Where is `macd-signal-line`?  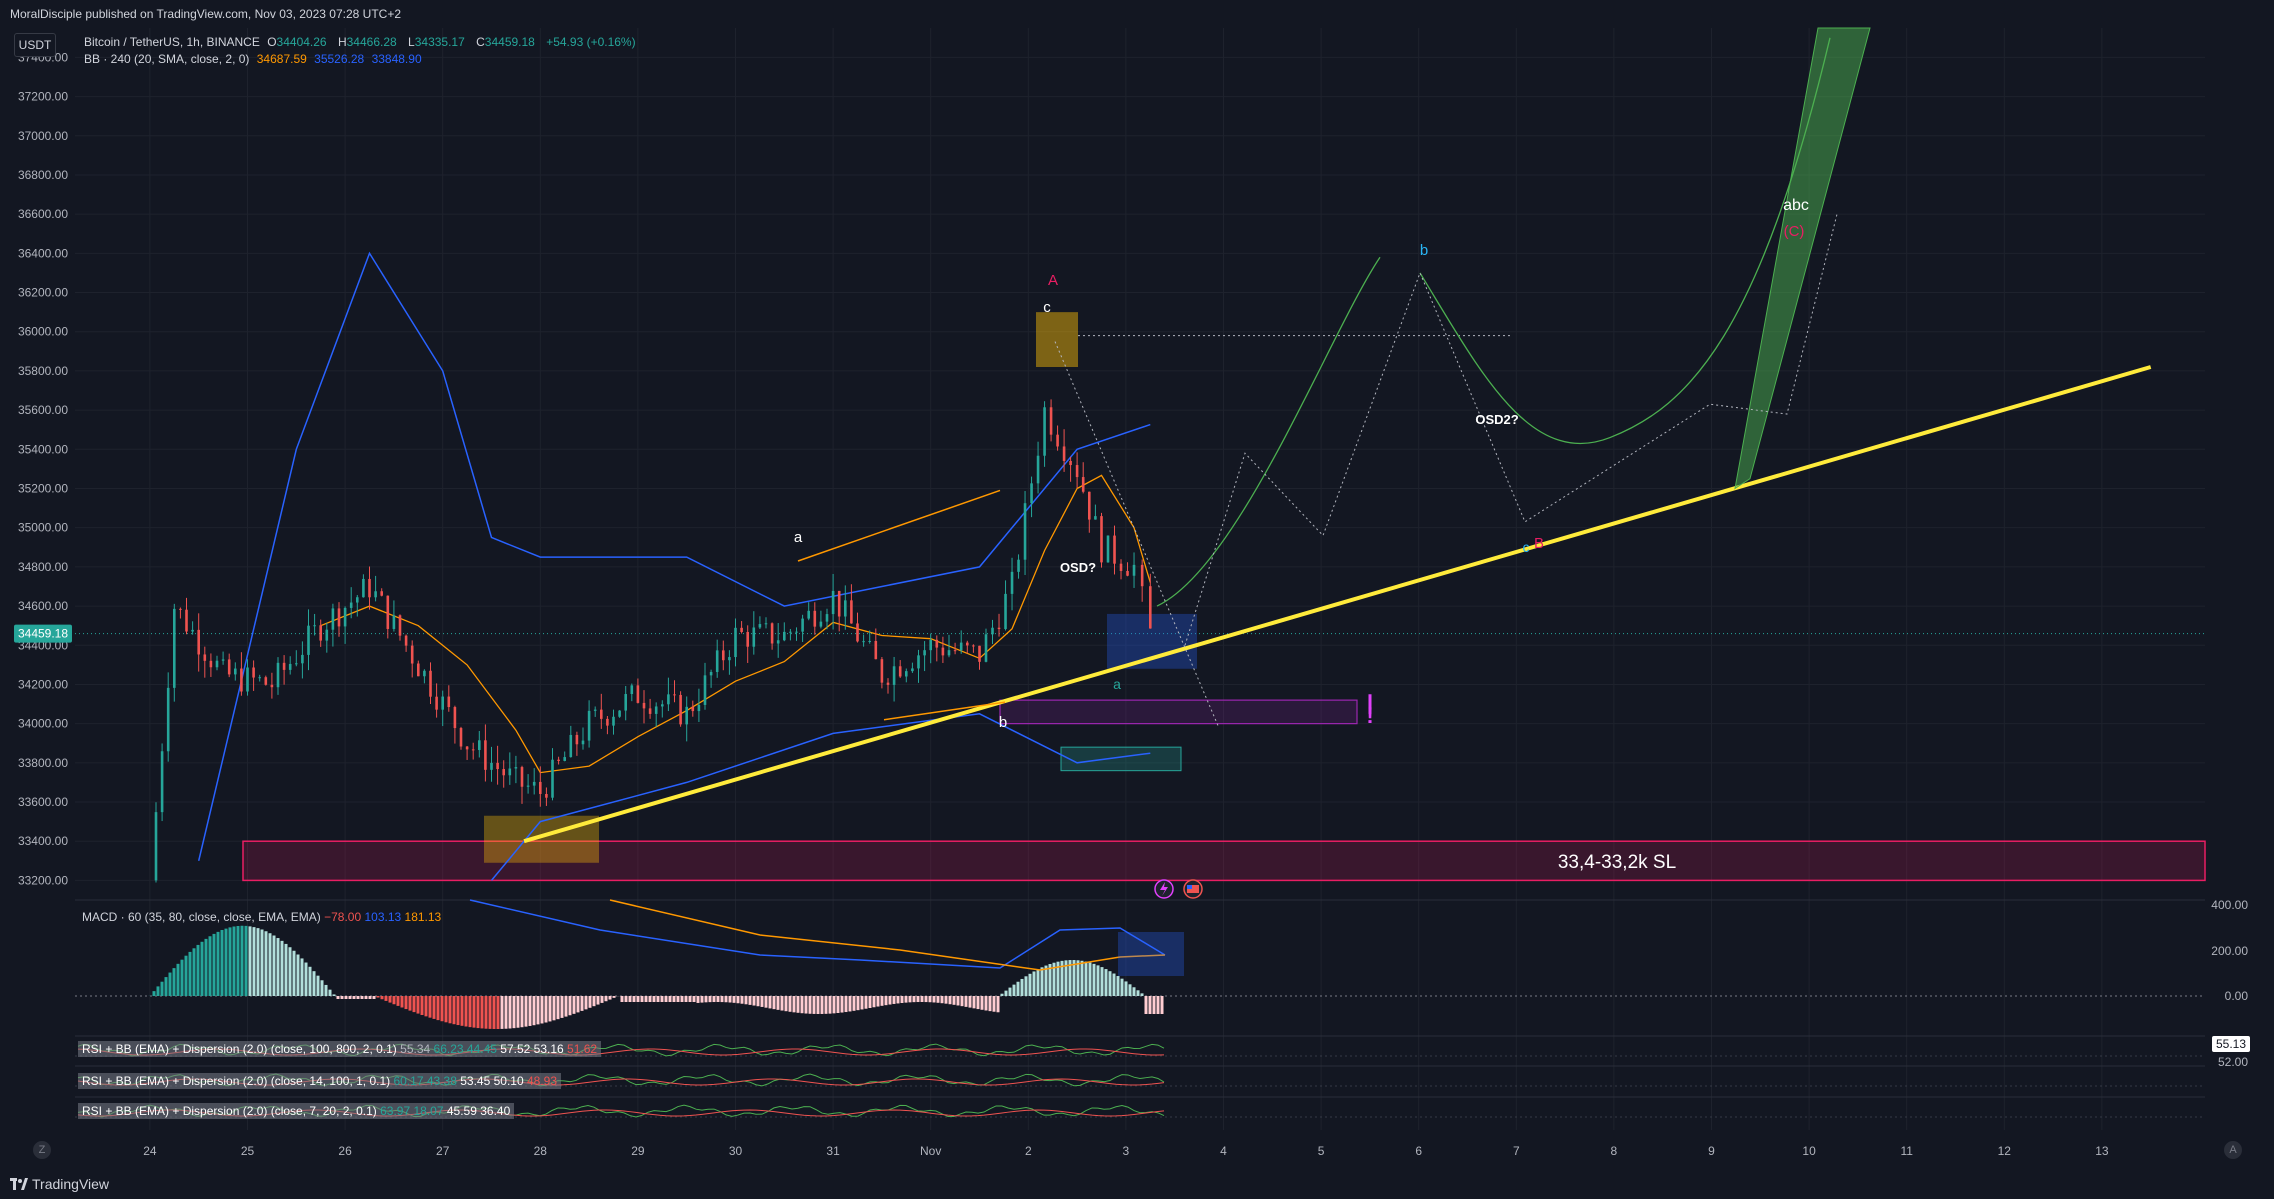 macd-signal-line is located at coordinates (887, 935).